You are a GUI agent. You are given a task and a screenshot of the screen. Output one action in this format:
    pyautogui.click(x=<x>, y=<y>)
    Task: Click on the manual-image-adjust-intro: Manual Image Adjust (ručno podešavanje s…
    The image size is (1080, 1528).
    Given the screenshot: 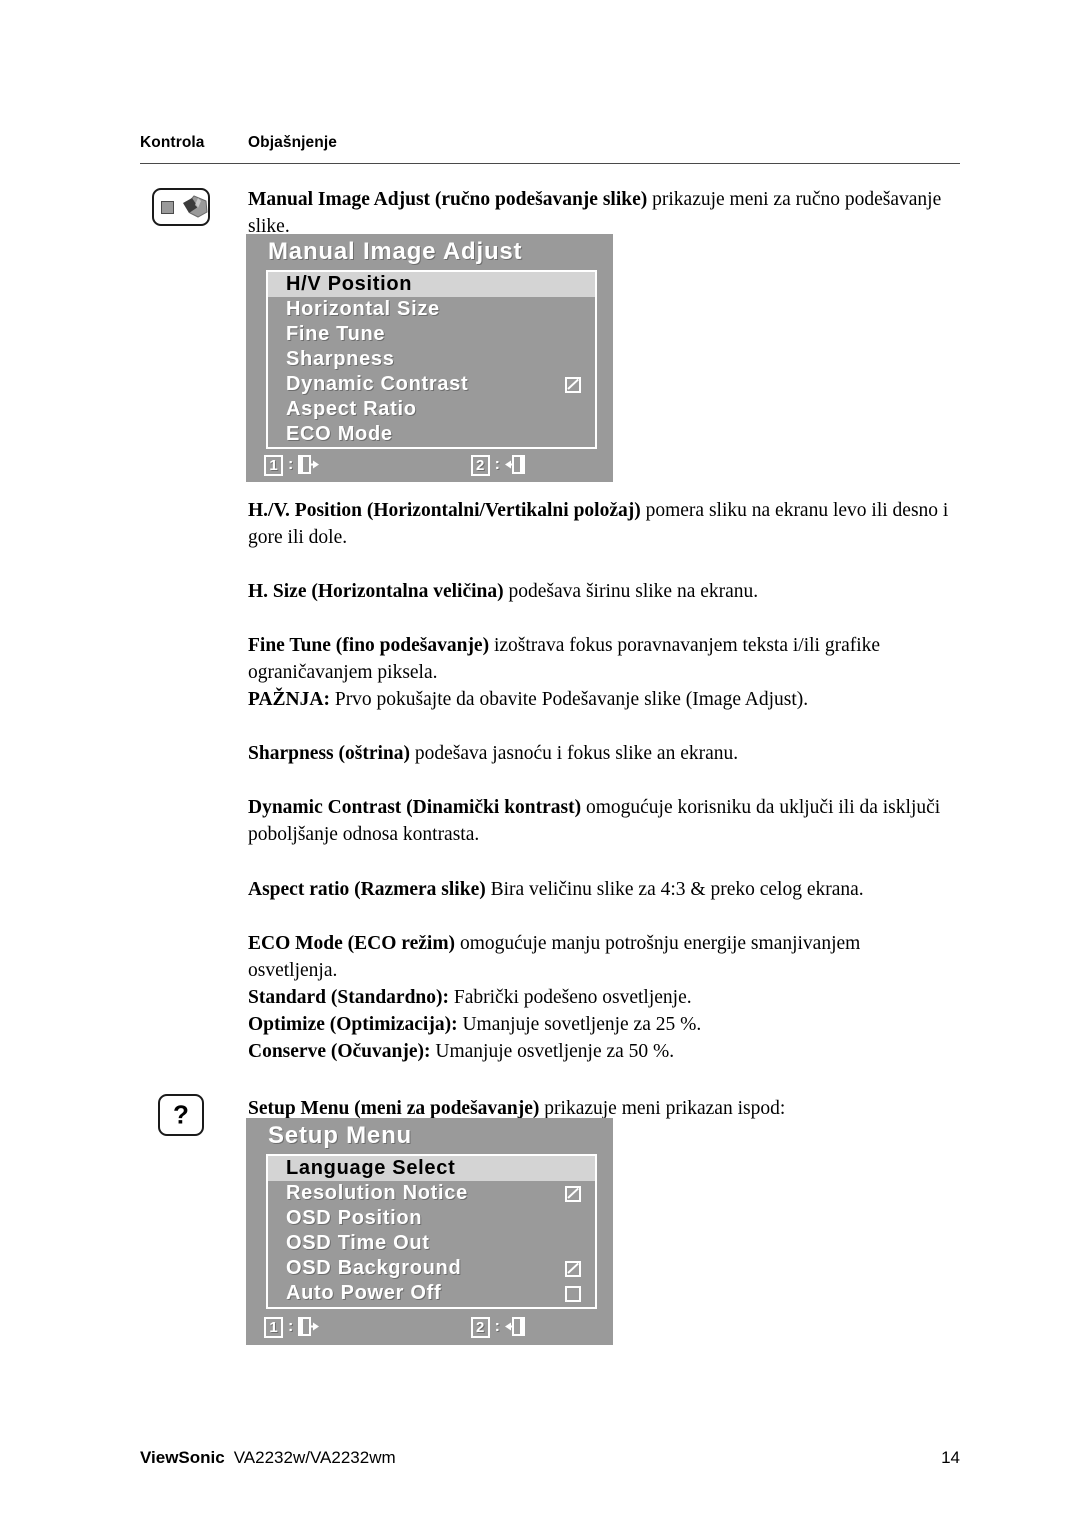 What is the action you would take?
    pyautogui.click(x=601, y=213)
    